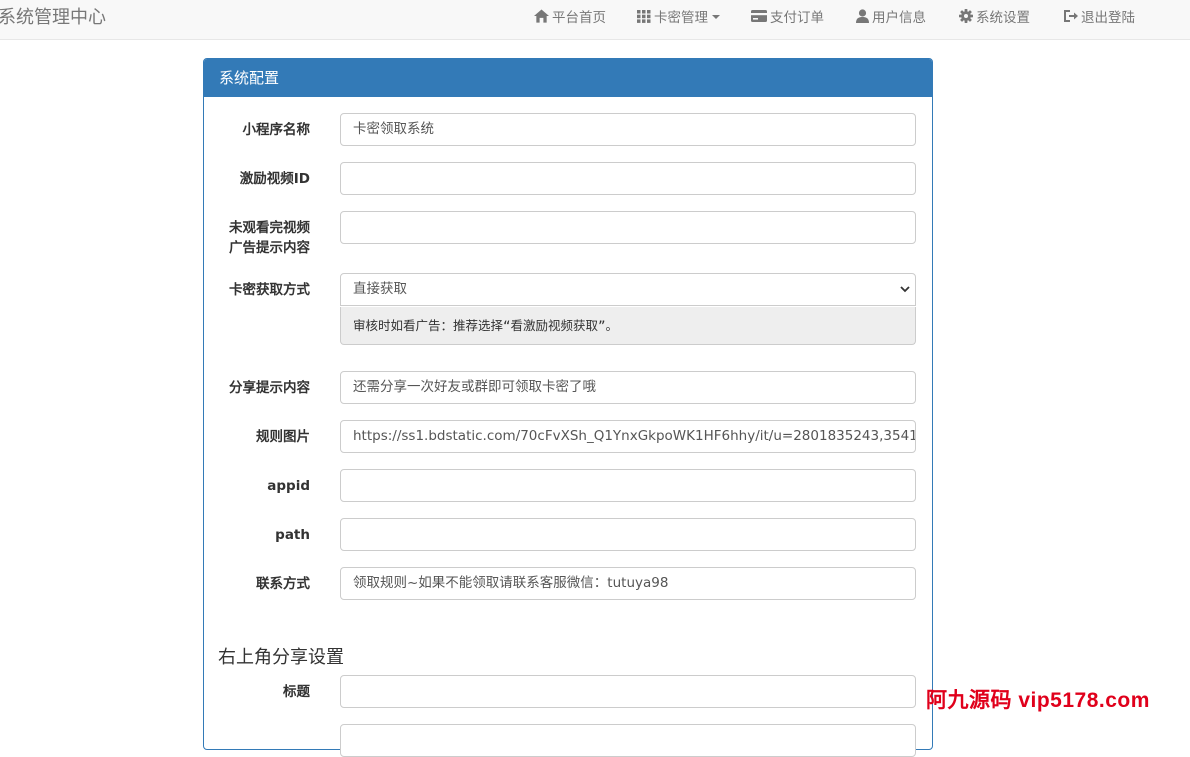 This screenshot has height=757, width=1190. Describe the element at coordinates (274, 179) in the screenshot. I see `video-id-label: 激励视频ID` at that location.